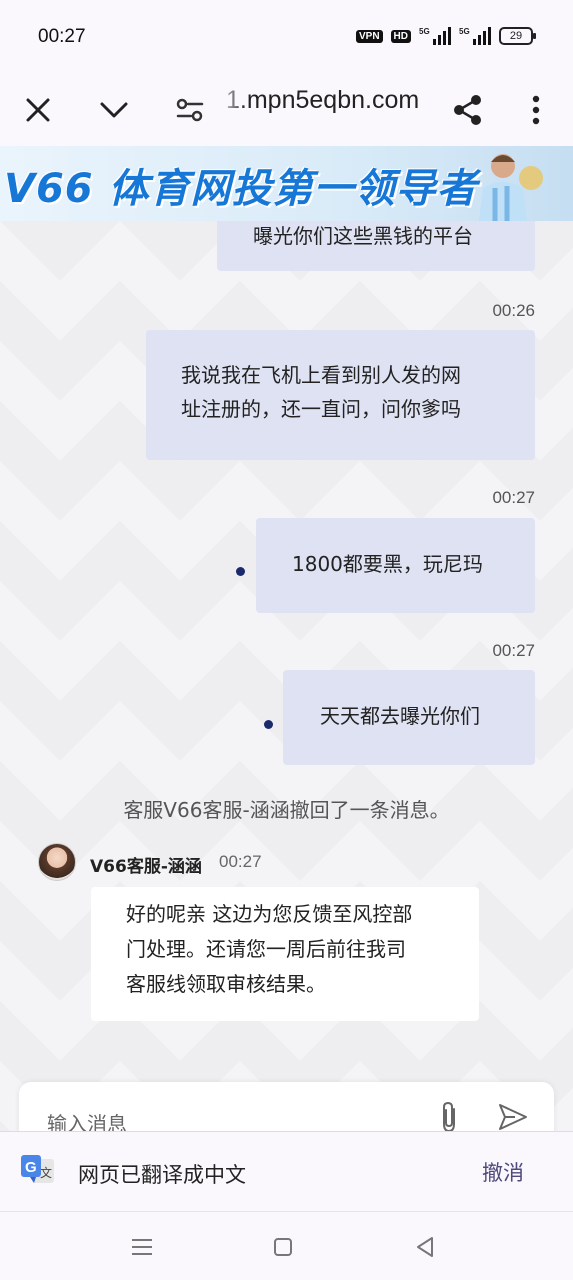 This screenshot has height=1280, width=573. I want to click on message-bubble: 天天都去曝光你们, so click(409, 717).